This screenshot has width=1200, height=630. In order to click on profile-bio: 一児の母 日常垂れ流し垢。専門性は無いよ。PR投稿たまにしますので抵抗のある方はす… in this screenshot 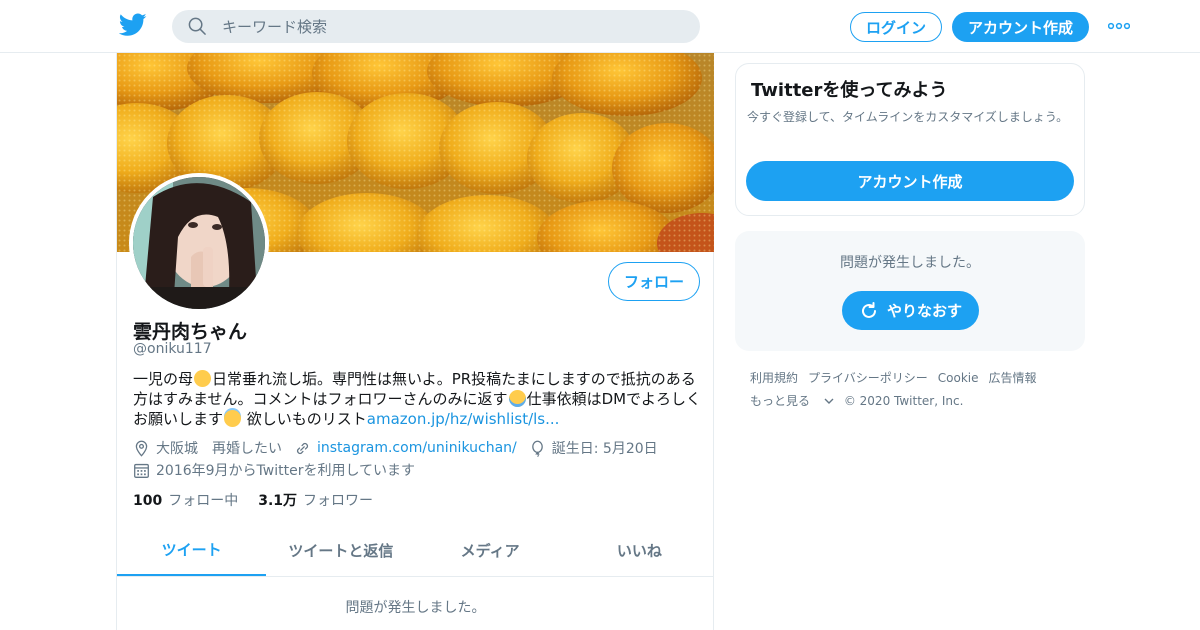, I will do `click(418, 399)`.